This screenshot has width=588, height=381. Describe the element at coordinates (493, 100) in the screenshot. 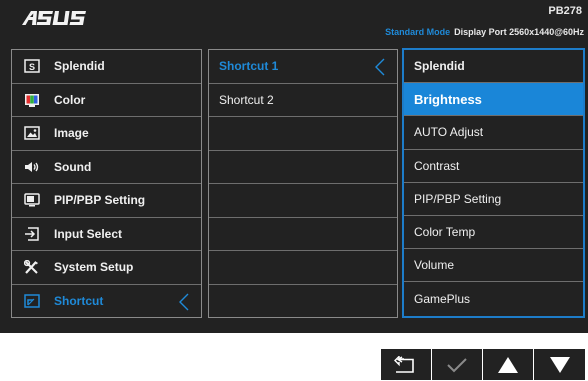

I see `option-brightness: Brightness` at that location.